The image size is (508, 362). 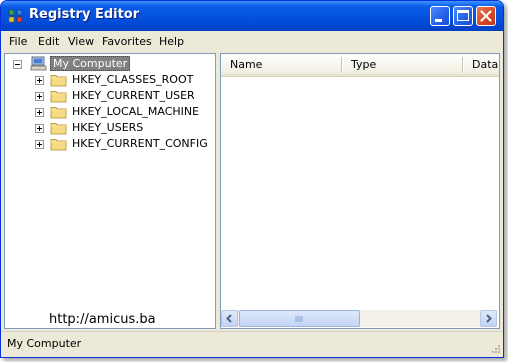 What do you see at coordinates (18, 41) in the screenshot?
I see `menu-file: File` at bounding box center [18, 41].